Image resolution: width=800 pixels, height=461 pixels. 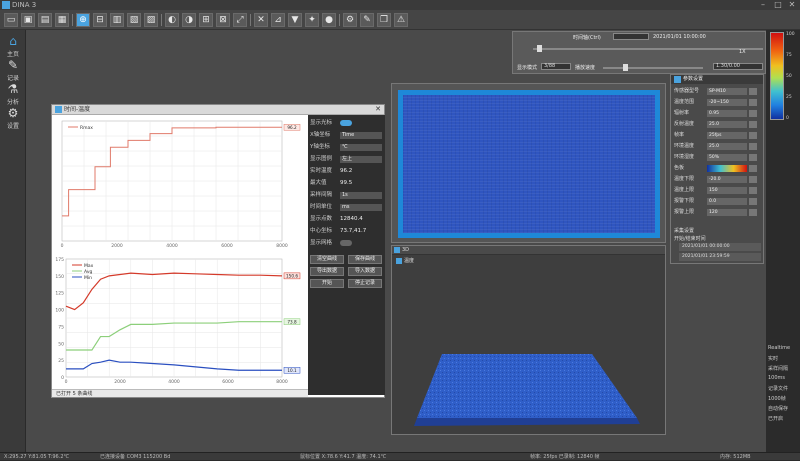 I want to click on control-label: 显示网格, so click(x=321, y=243).